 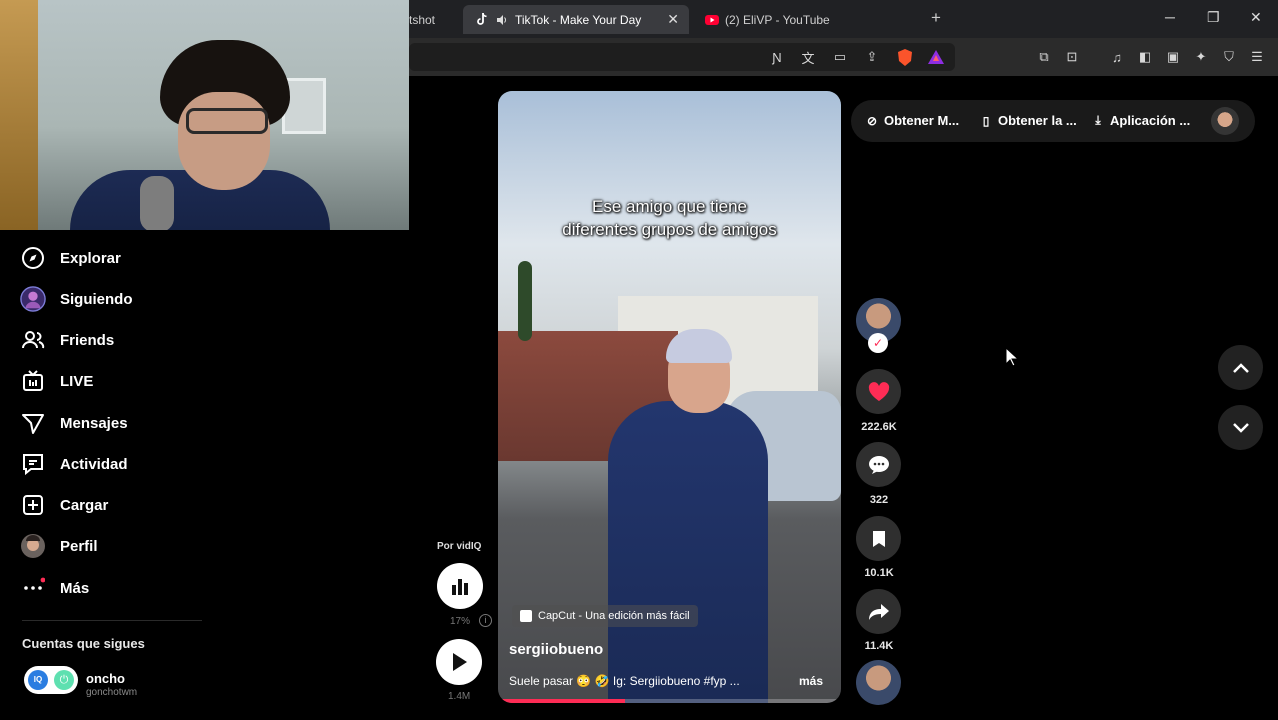 What do you see at coordinates (83, 643) in the screenshot?
I see `following-accounts-title: Cuentas que sigues` at bounding box center [83, 643].